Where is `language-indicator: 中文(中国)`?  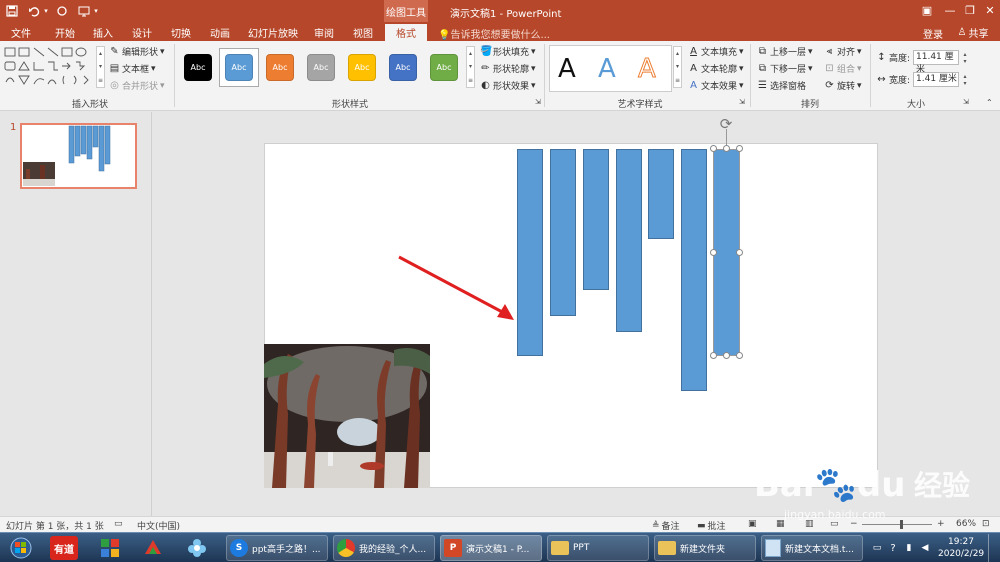
language-indicator: 中文(中国) is located at coordinates (158, 525).